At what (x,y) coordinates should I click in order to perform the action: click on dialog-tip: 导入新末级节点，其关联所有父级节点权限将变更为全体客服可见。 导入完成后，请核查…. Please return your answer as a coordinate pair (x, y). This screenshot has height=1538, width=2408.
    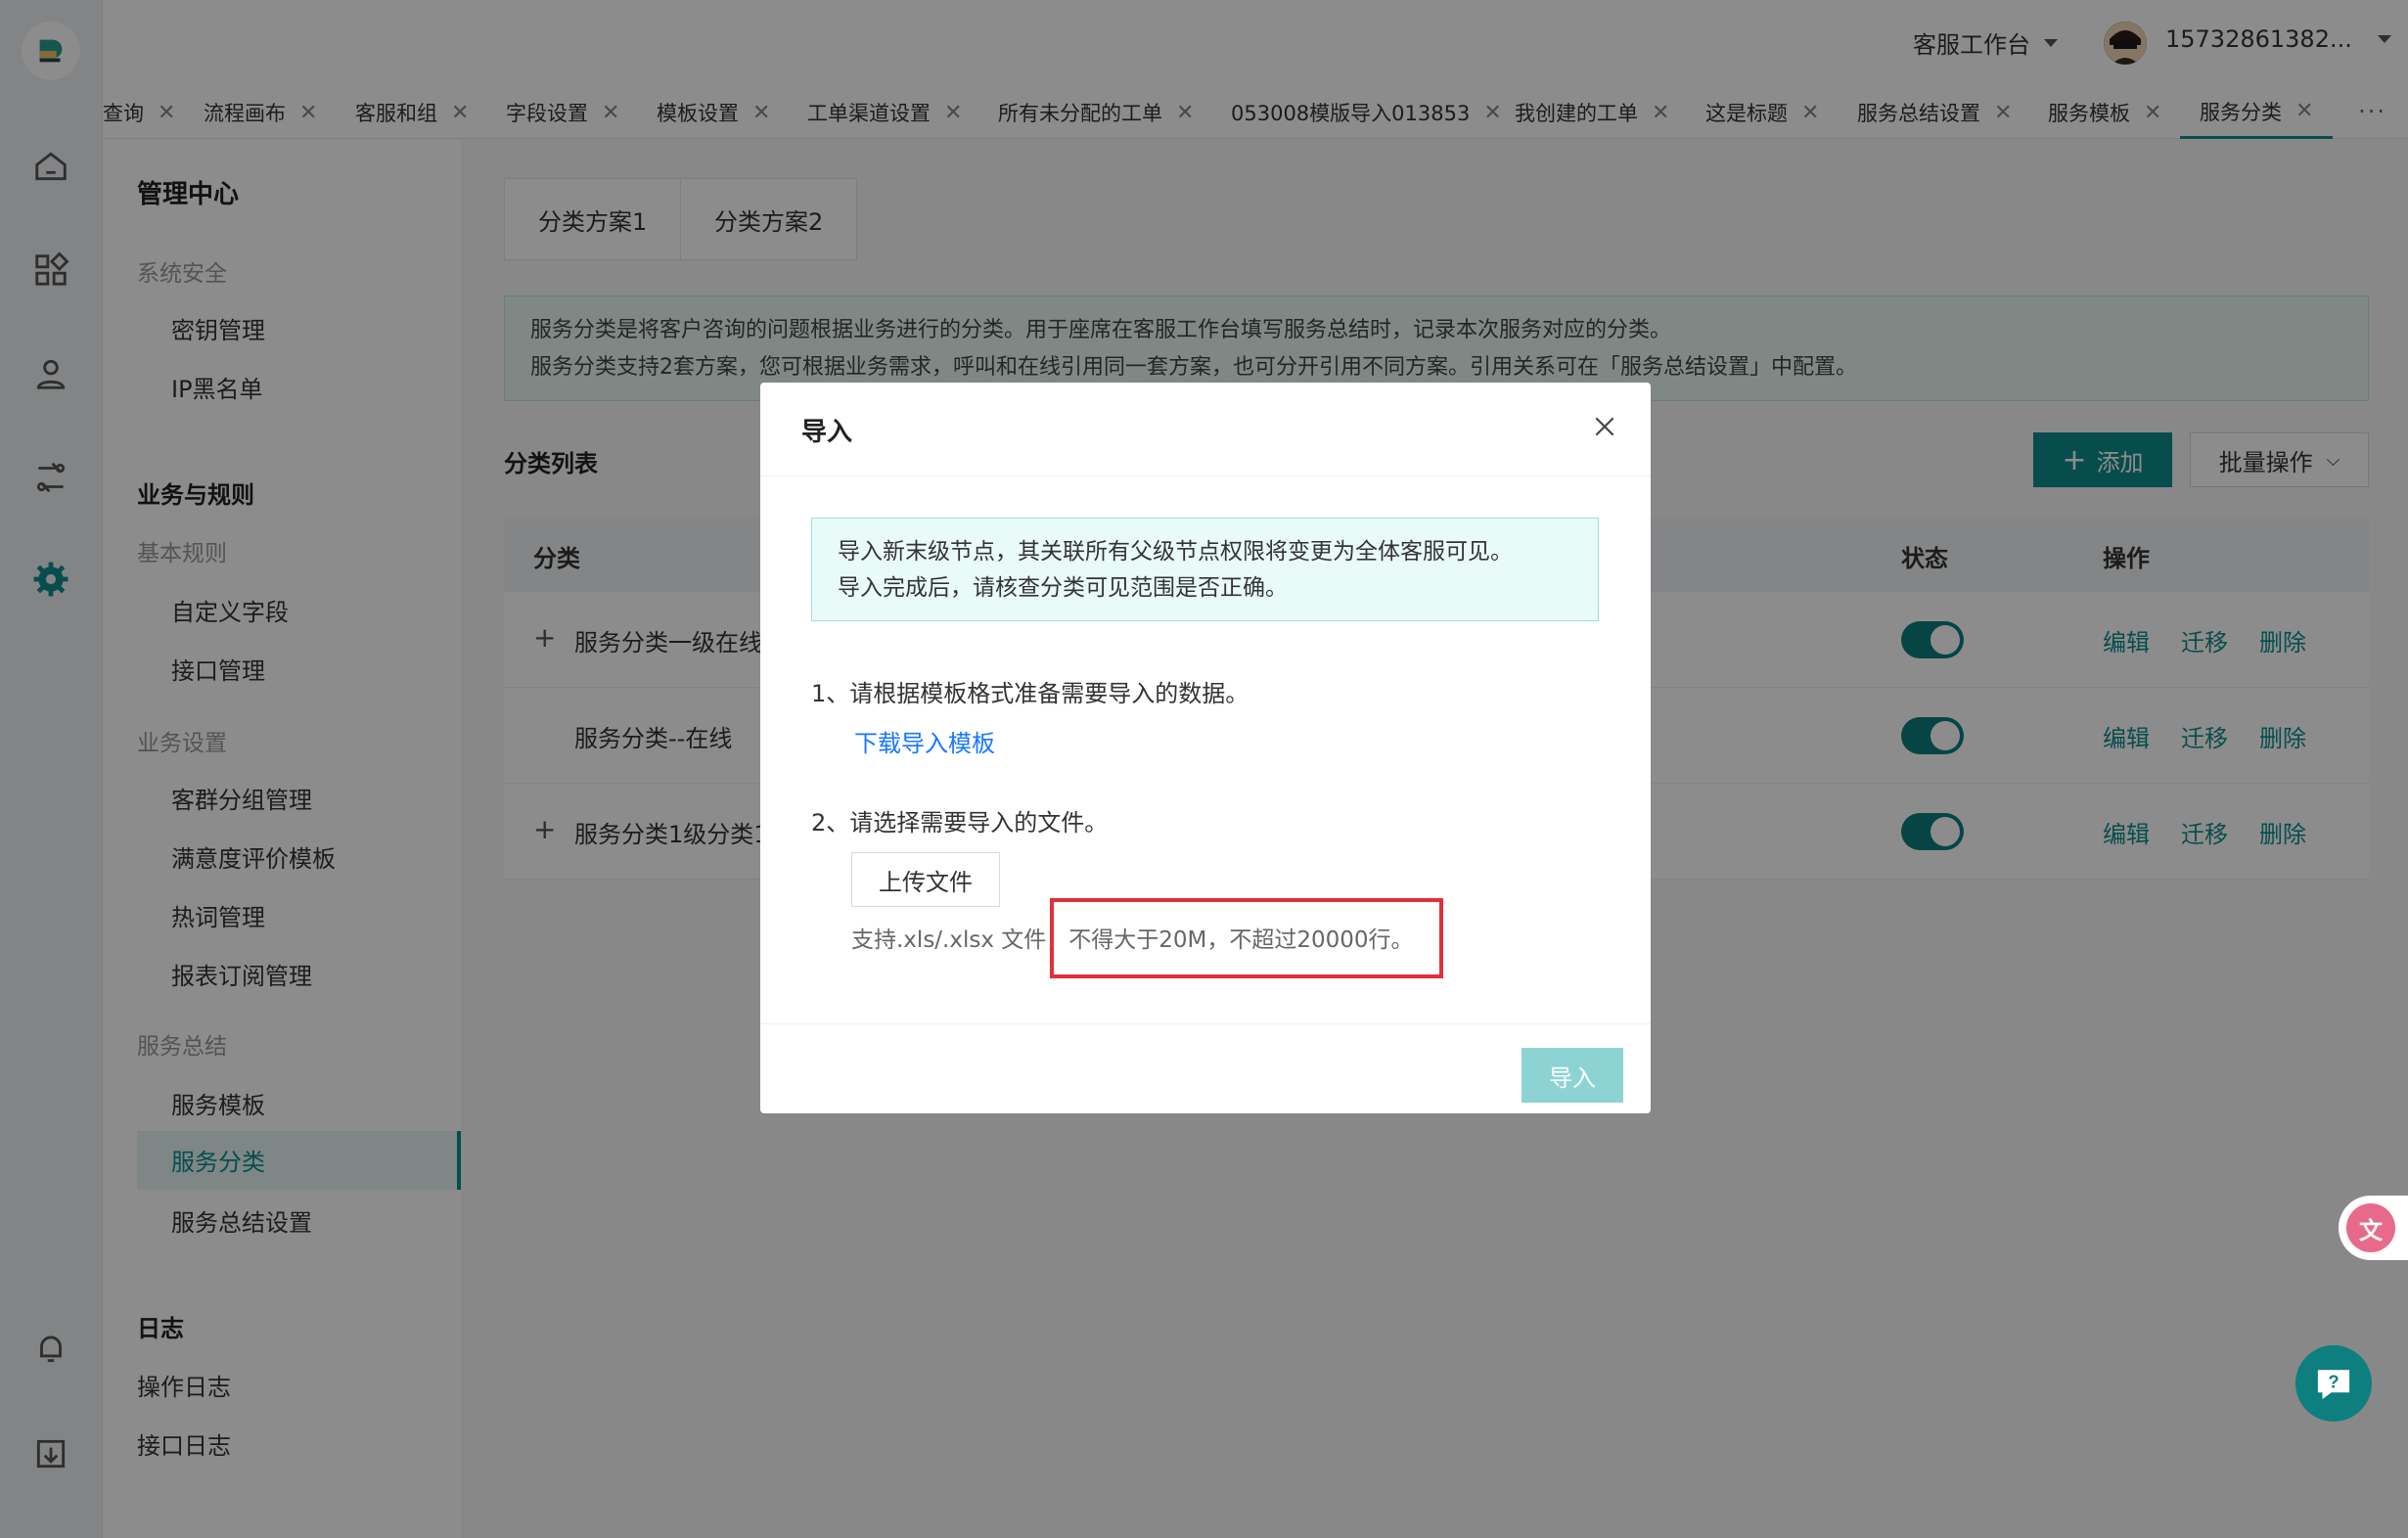
    Looking at the image, I should click on (1205, 569).